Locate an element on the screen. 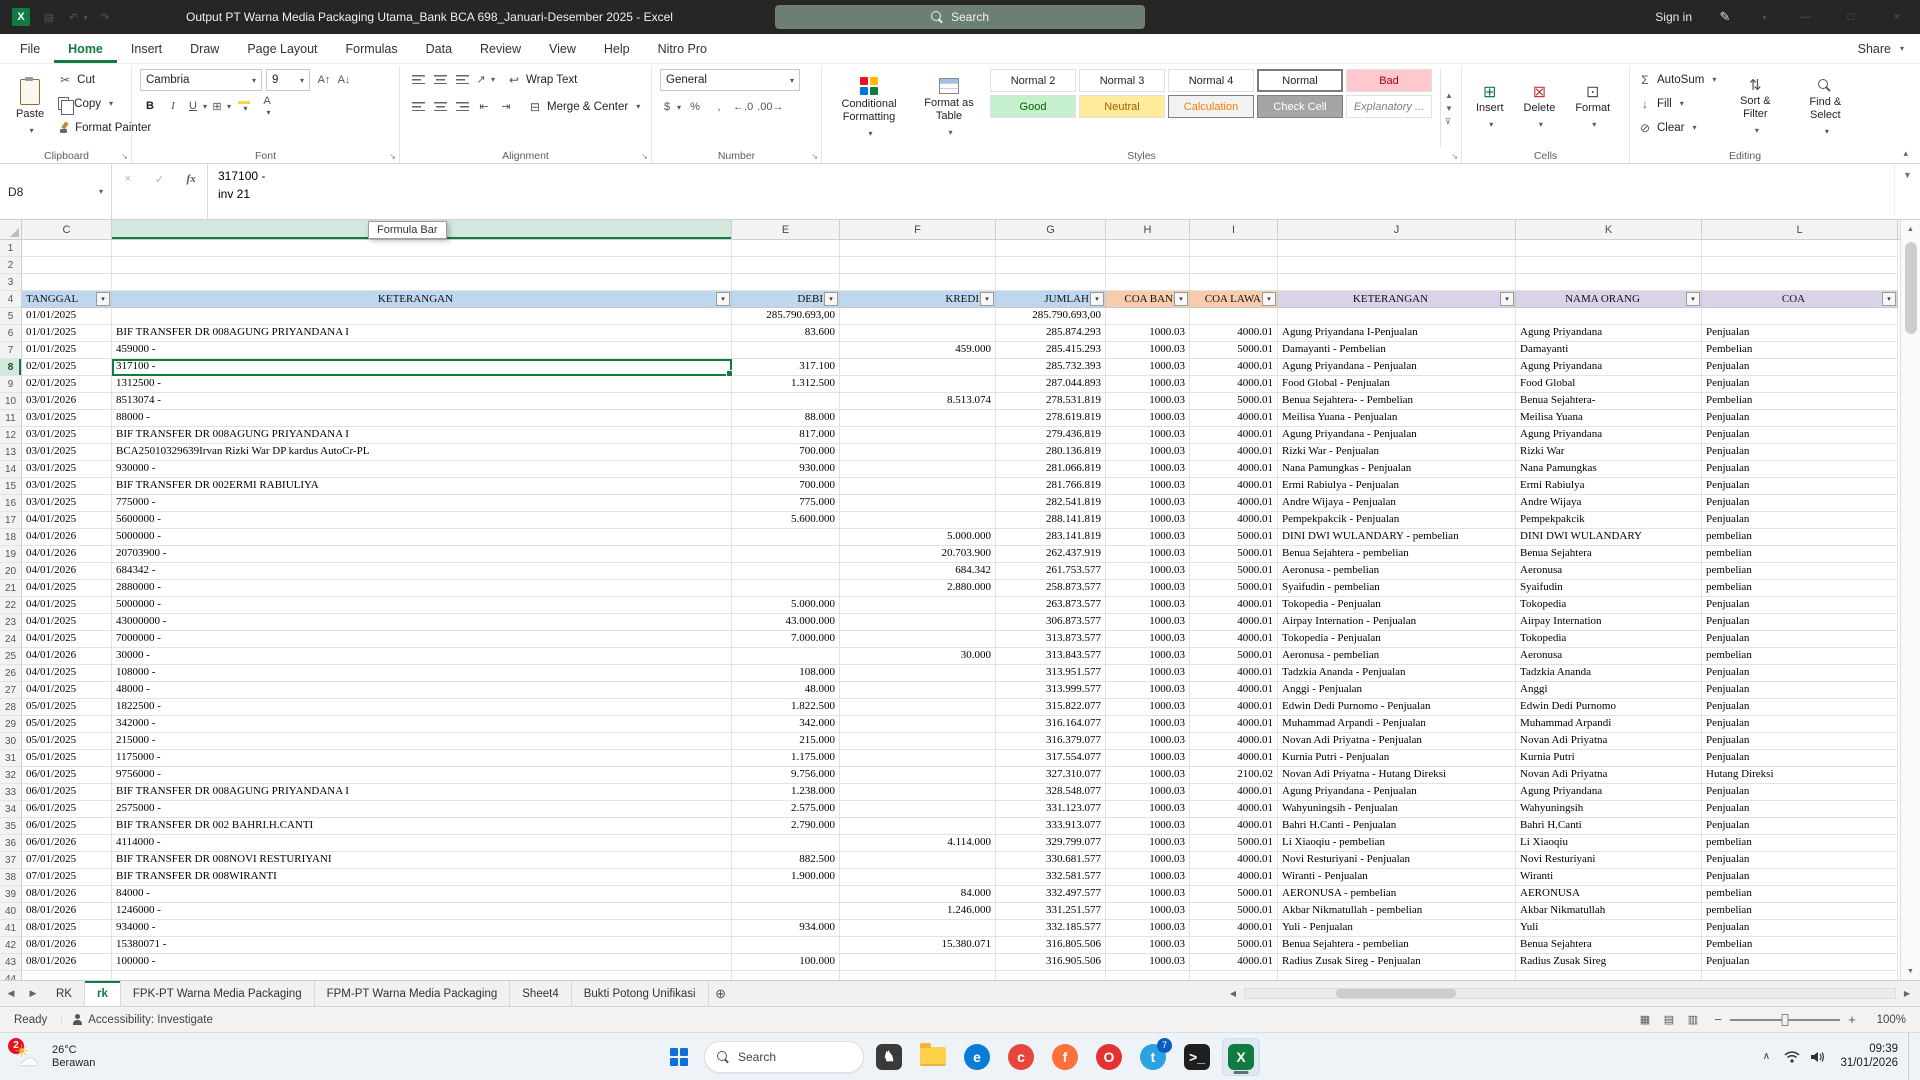  vertical-scroll-thumb is located at coordinates (1910, 288).